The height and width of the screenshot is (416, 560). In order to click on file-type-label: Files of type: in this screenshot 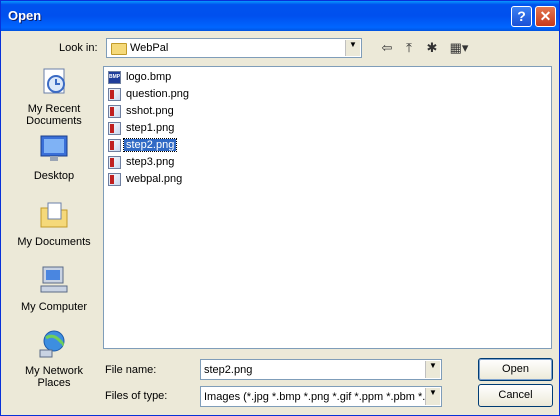, I will do `click(136, 396)`.